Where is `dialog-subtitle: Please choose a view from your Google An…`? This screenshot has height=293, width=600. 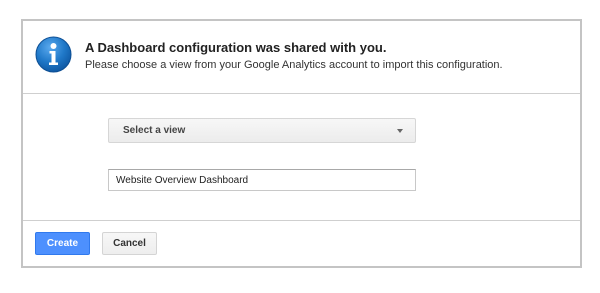
dialog-subtitle: Please choose a view from your Google An… is located at coordinates (294, 65).